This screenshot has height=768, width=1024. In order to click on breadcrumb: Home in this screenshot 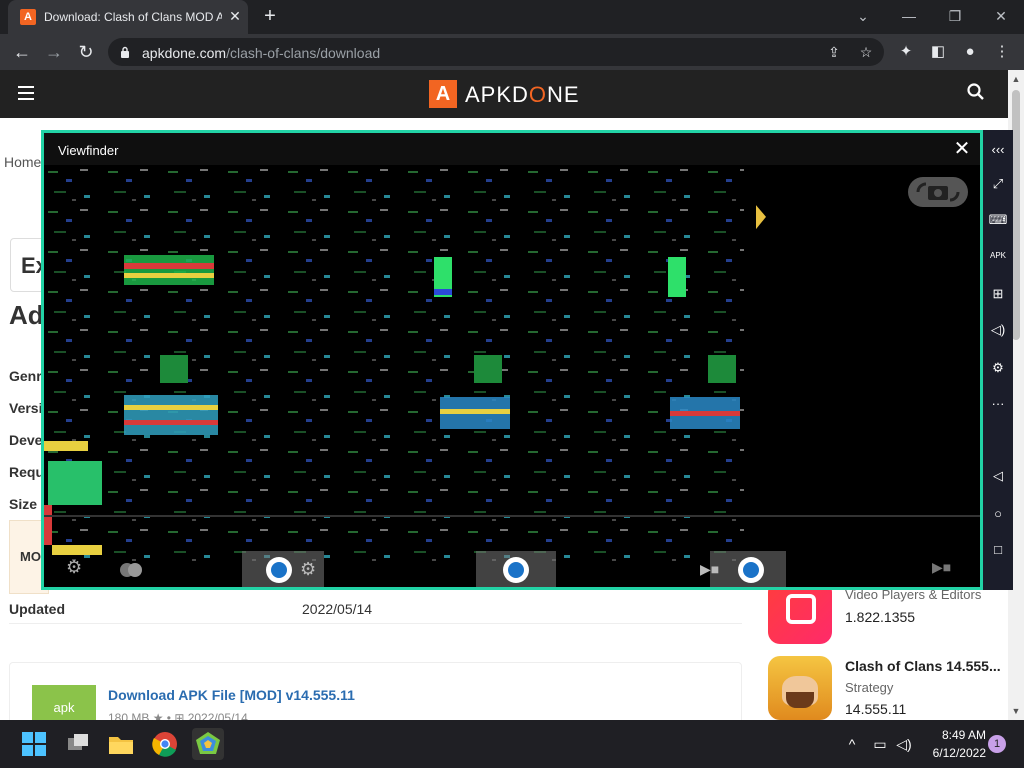, I will do `click(22, 162)`.